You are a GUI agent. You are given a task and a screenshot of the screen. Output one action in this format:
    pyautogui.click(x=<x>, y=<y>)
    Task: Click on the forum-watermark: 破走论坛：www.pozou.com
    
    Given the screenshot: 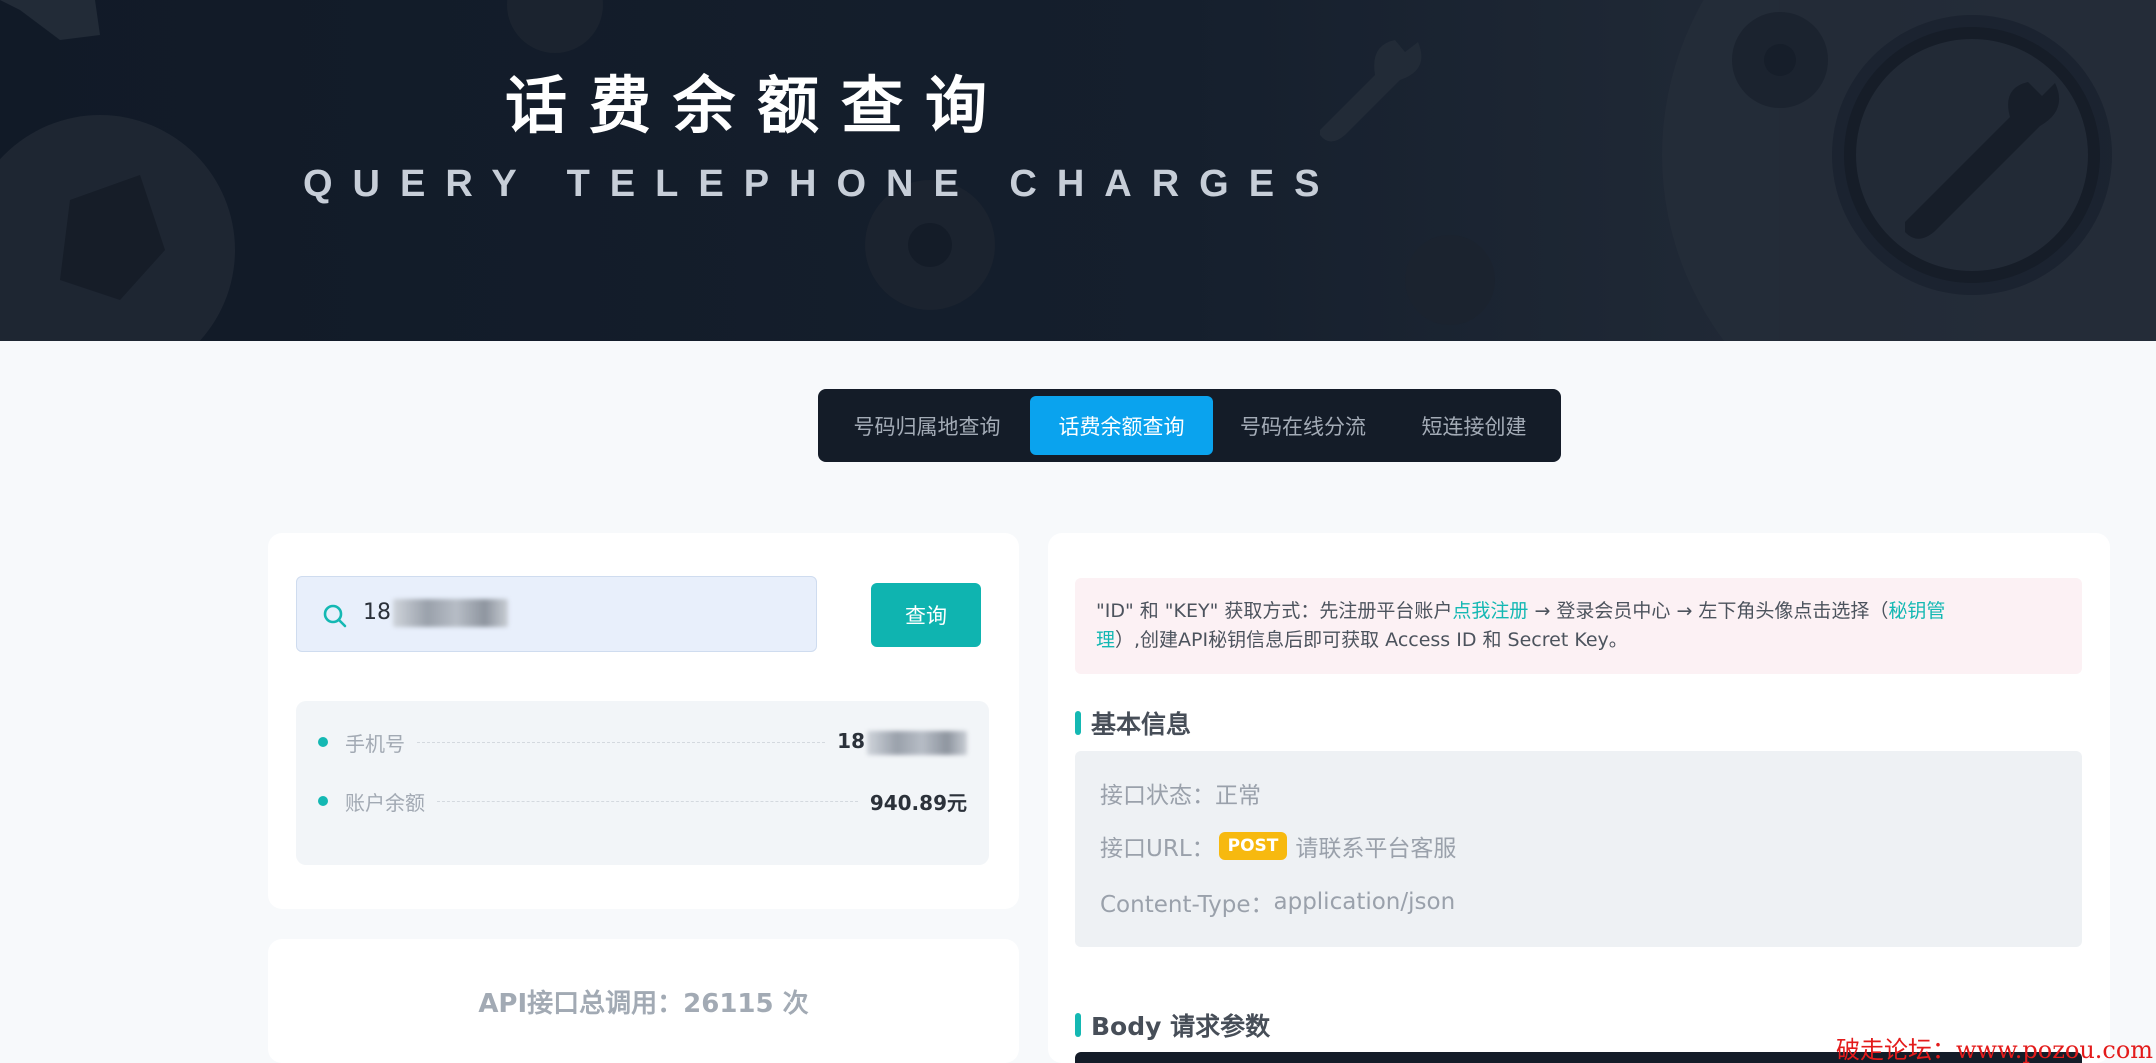 What is the action you would take?
    pyautogui.click(x=1995, y=1049)
    